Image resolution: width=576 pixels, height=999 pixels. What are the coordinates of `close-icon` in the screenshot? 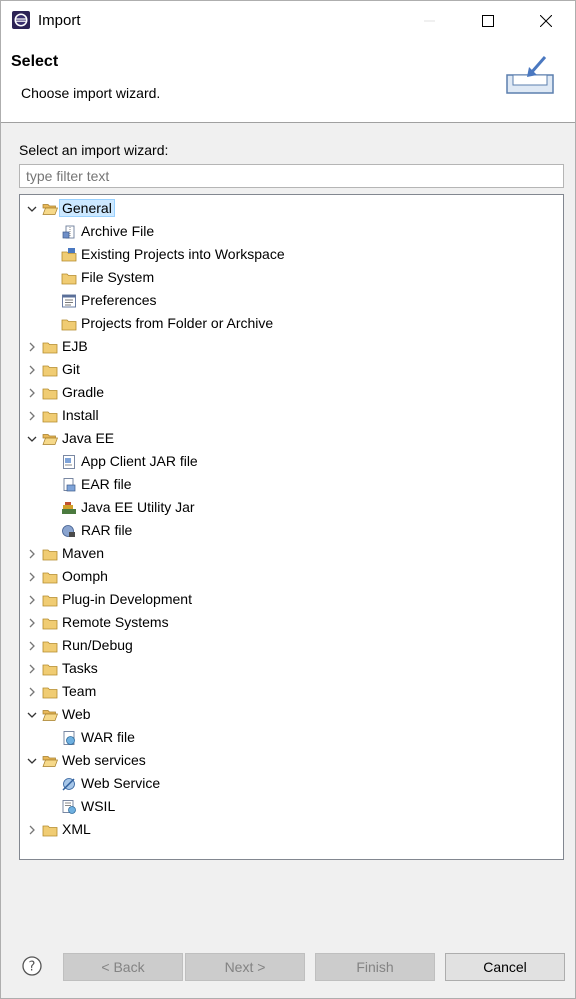 It's located at (546, 21).